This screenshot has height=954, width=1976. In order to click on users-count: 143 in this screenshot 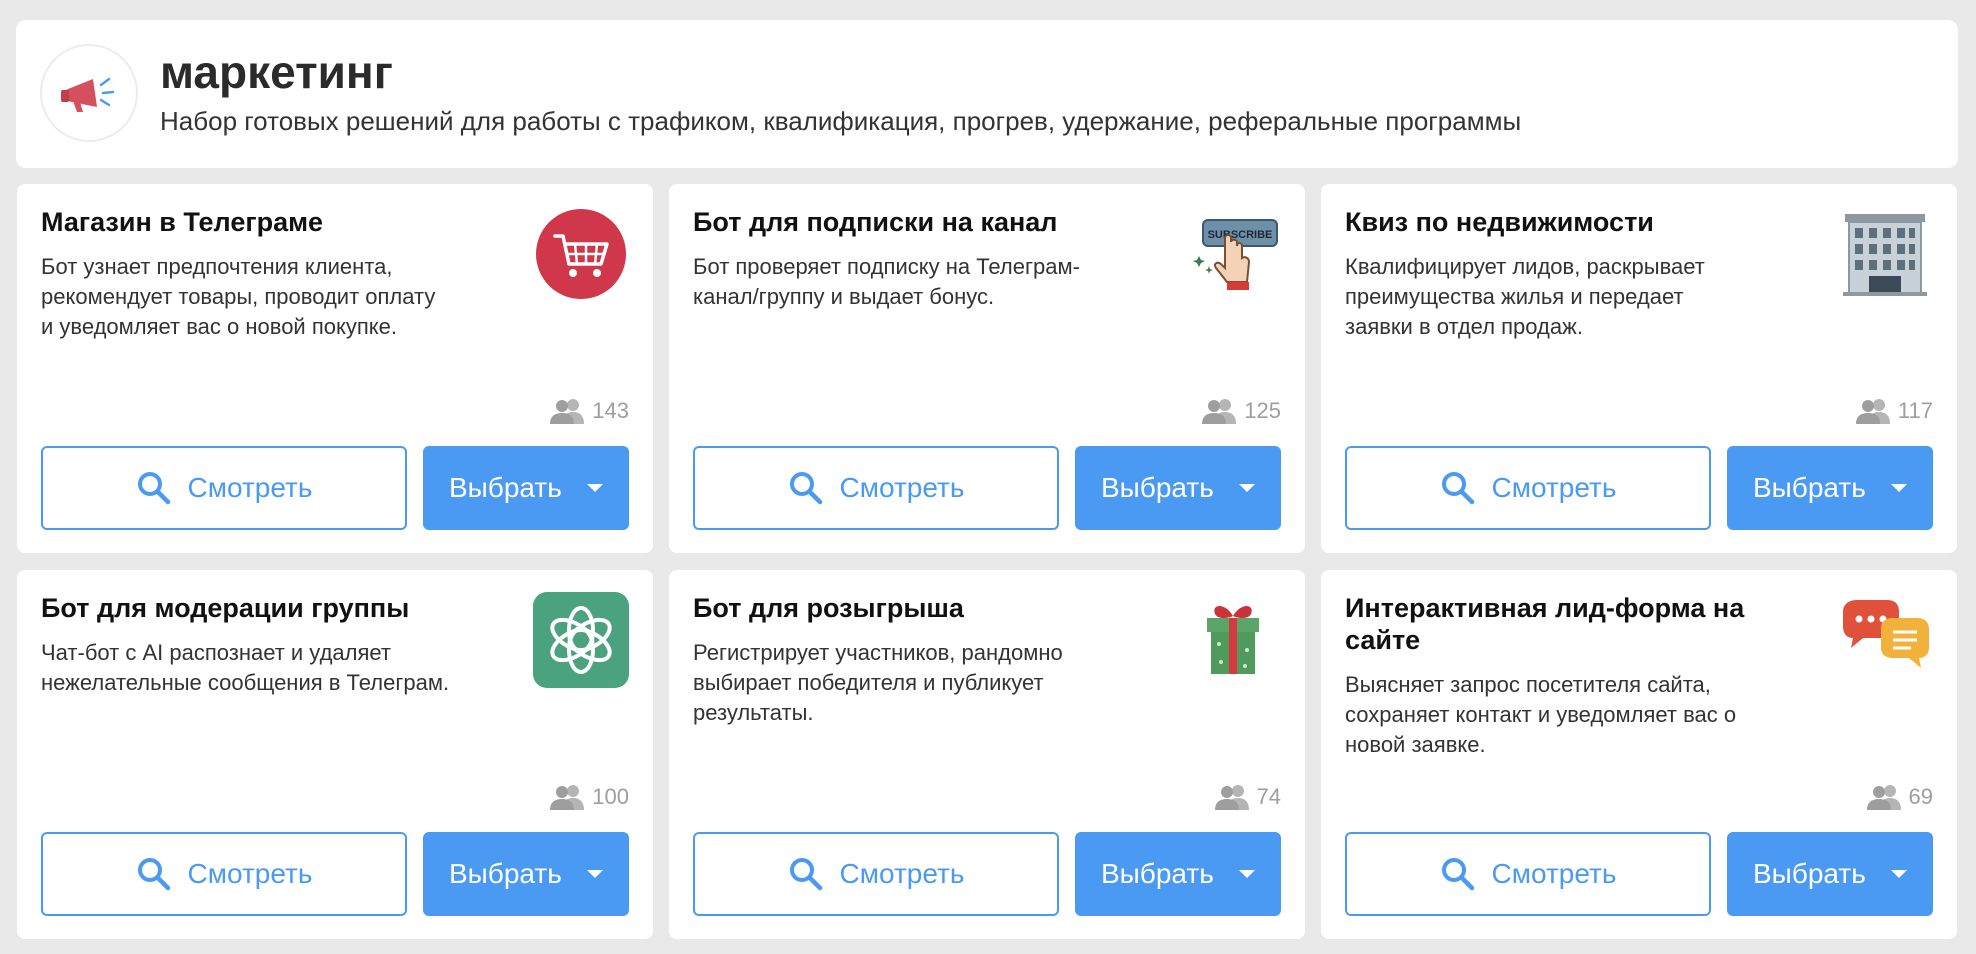, I will do `click(589, 411)`.